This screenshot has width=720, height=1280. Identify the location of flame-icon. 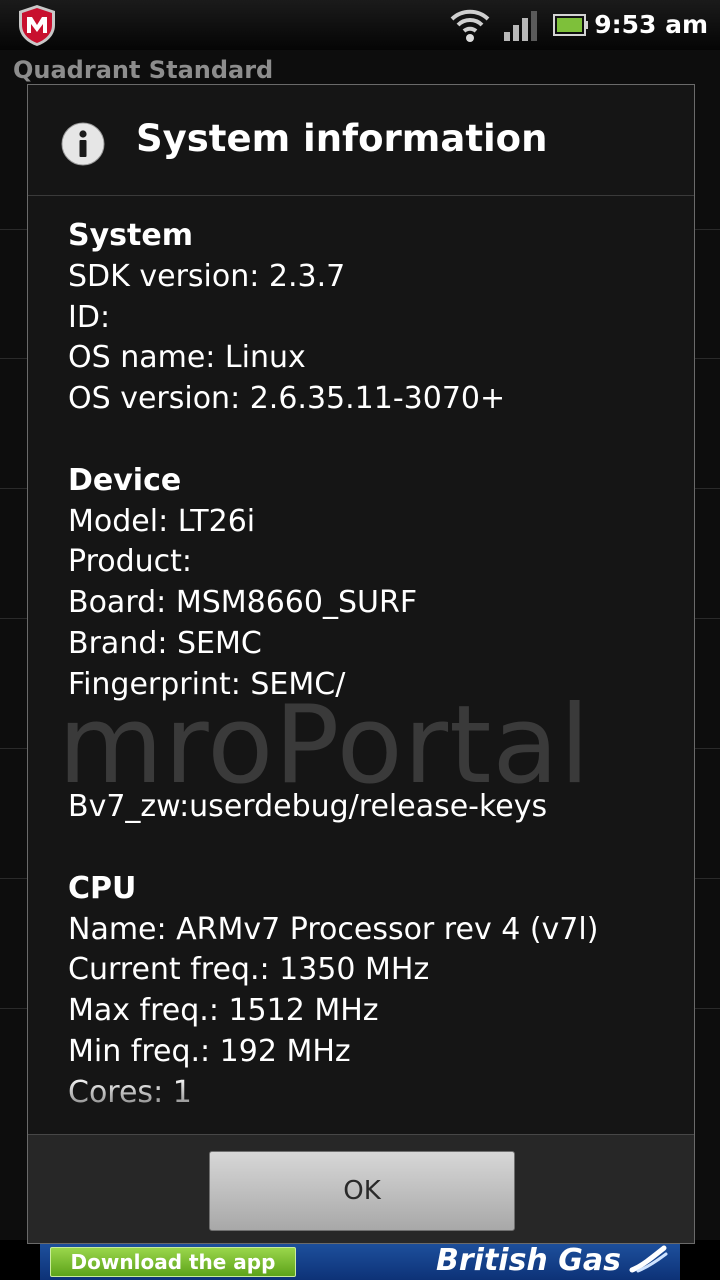
(648, 1259).